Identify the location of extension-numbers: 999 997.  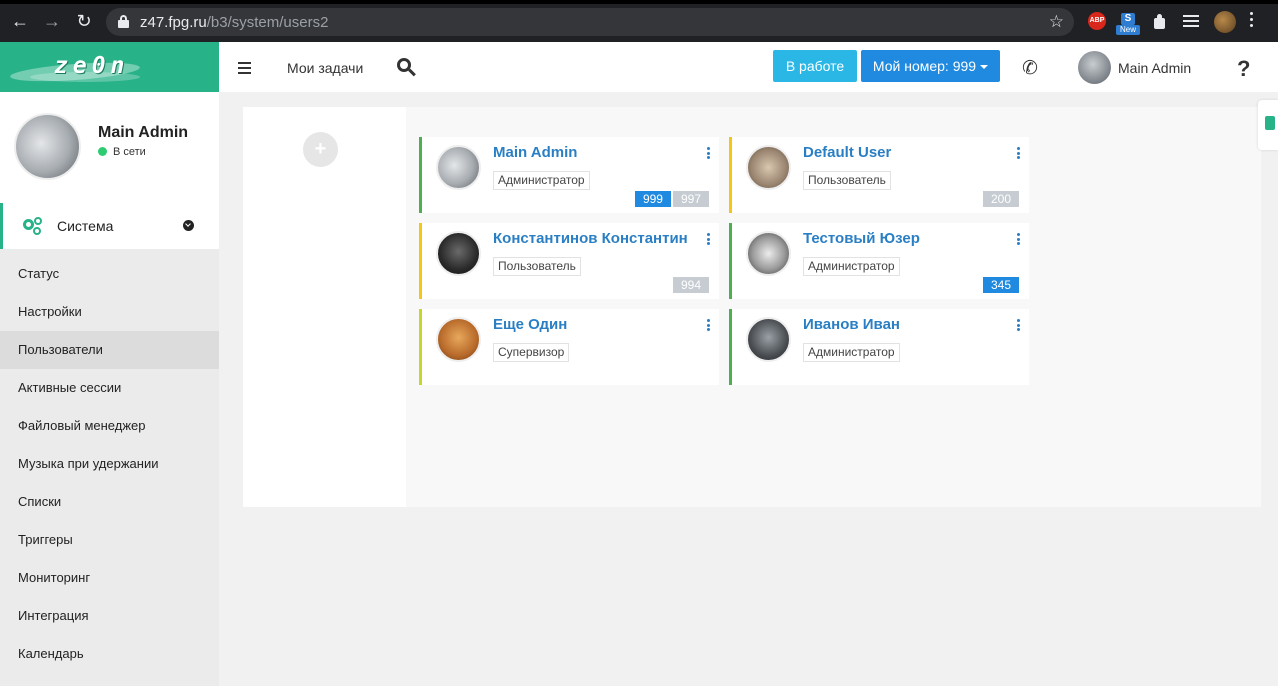
(671, 199).